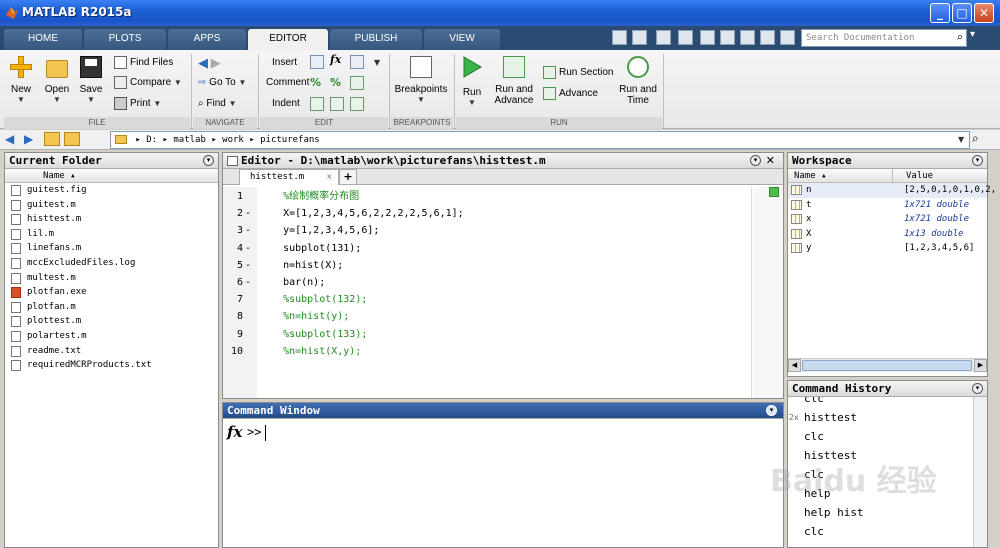 The image size is (1000, 548). Describe the element at coordinates (337, 104) in the screenshot. I see `increase-indent-icon` at that location.